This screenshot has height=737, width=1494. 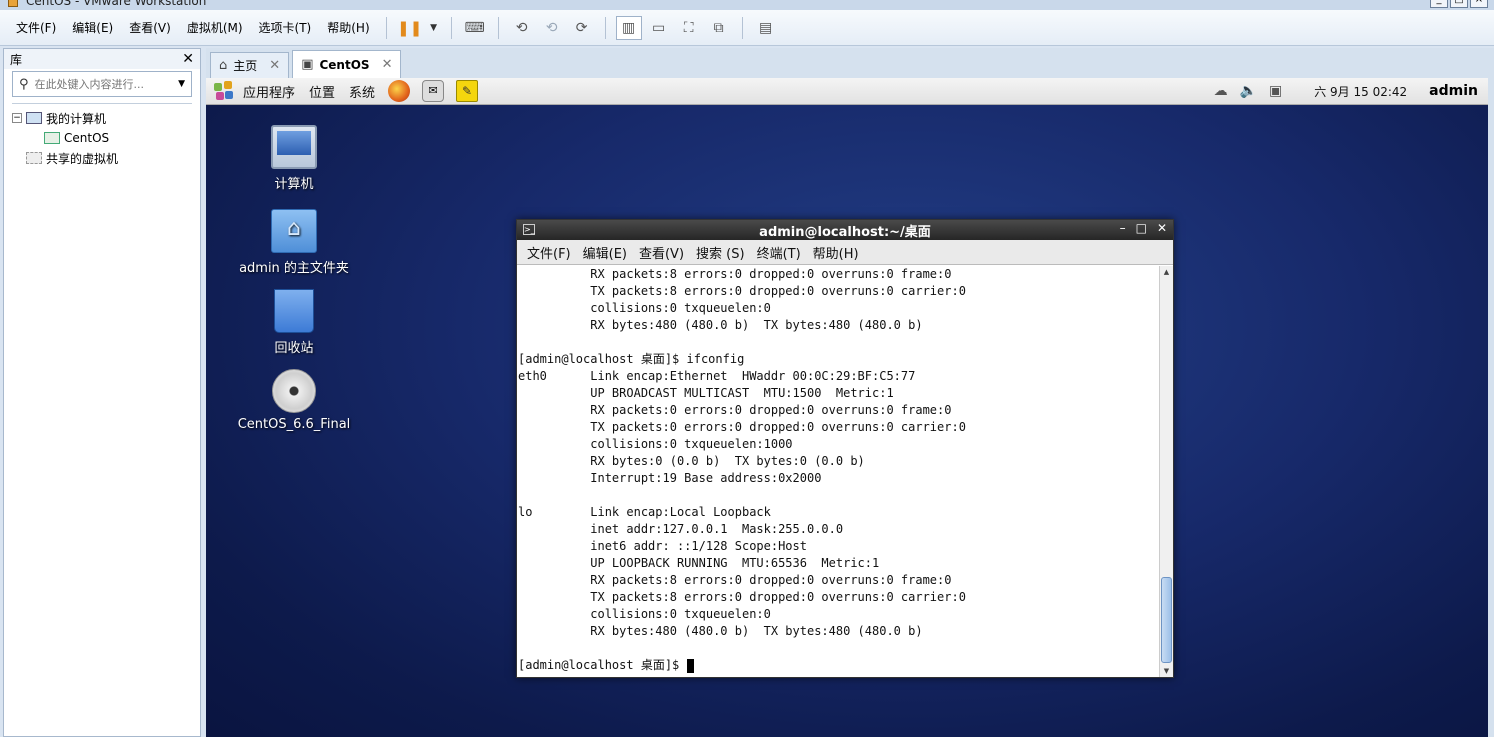 I want to click on terminal-menu-view: 查看(V), so click(x=661, y=252).